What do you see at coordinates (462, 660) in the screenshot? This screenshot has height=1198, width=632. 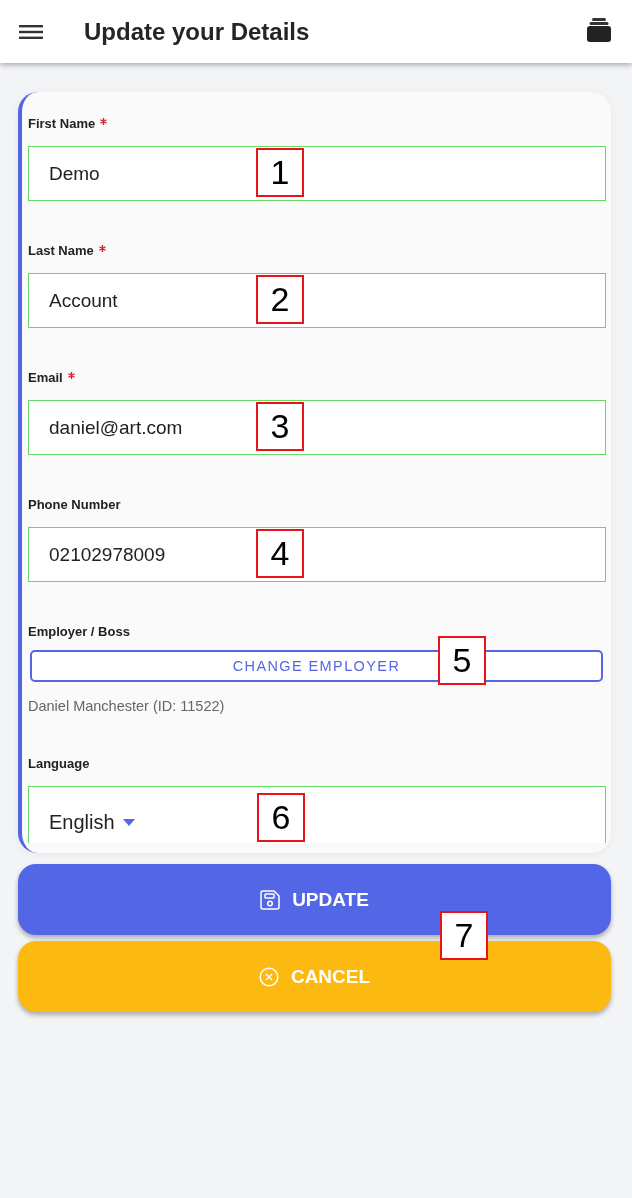 I see `number-marker: 5` at bounding box center [462, 660].